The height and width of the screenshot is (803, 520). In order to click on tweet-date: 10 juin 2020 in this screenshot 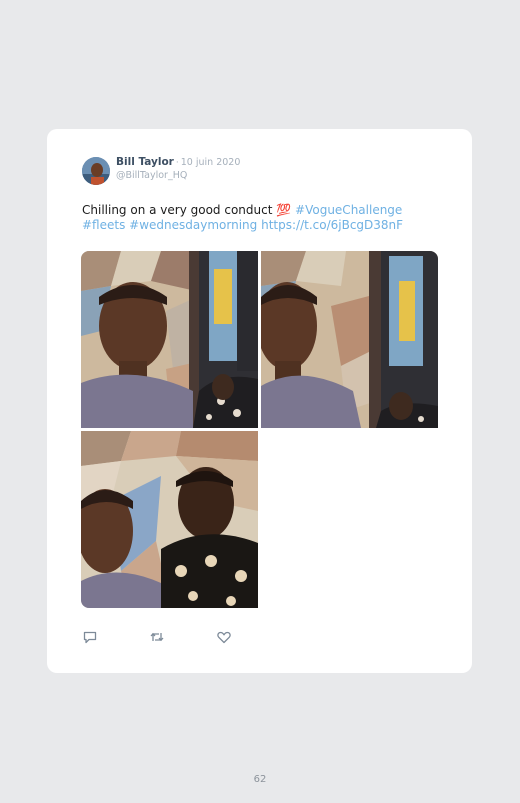, I will do `click(211, 163)`.